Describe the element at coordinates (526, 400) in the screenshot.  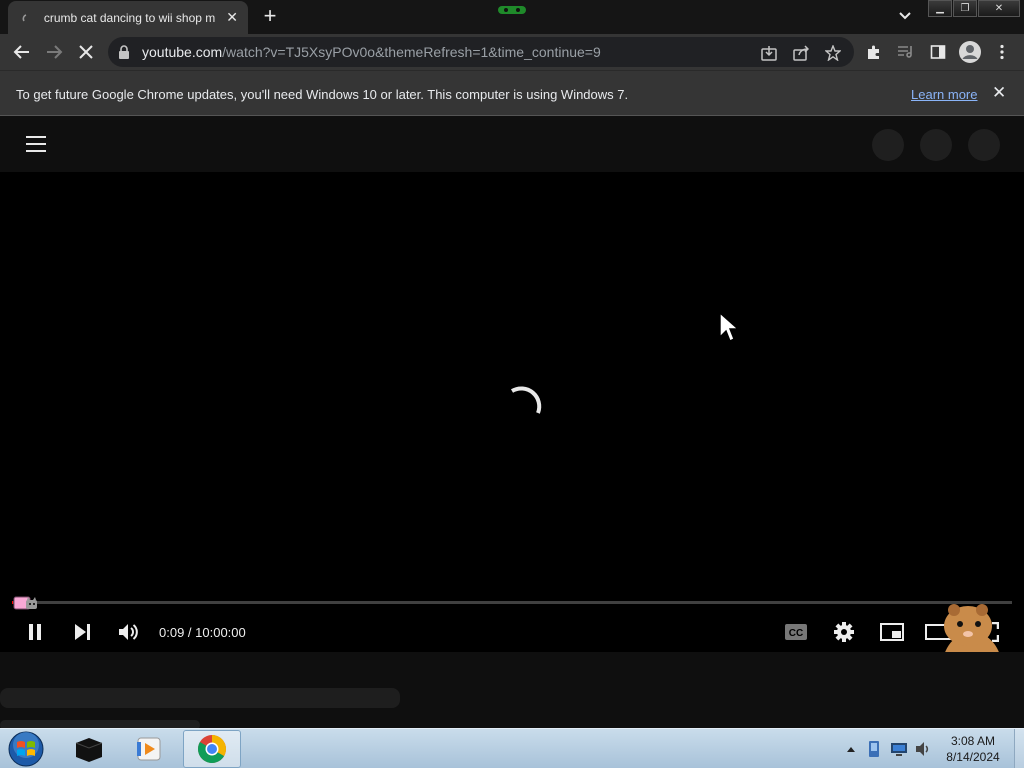
I see `loading-spinner-icon` at that location.